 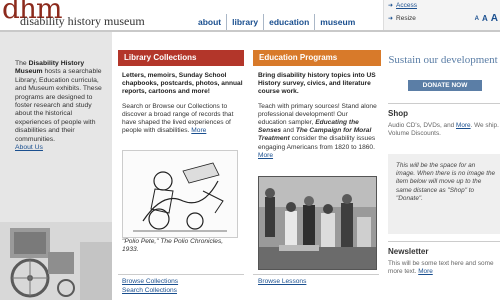 What do you see at coordinates (244, 22) in the screenshot?
I see `nav-library: library` at bounding box center [244, 22].